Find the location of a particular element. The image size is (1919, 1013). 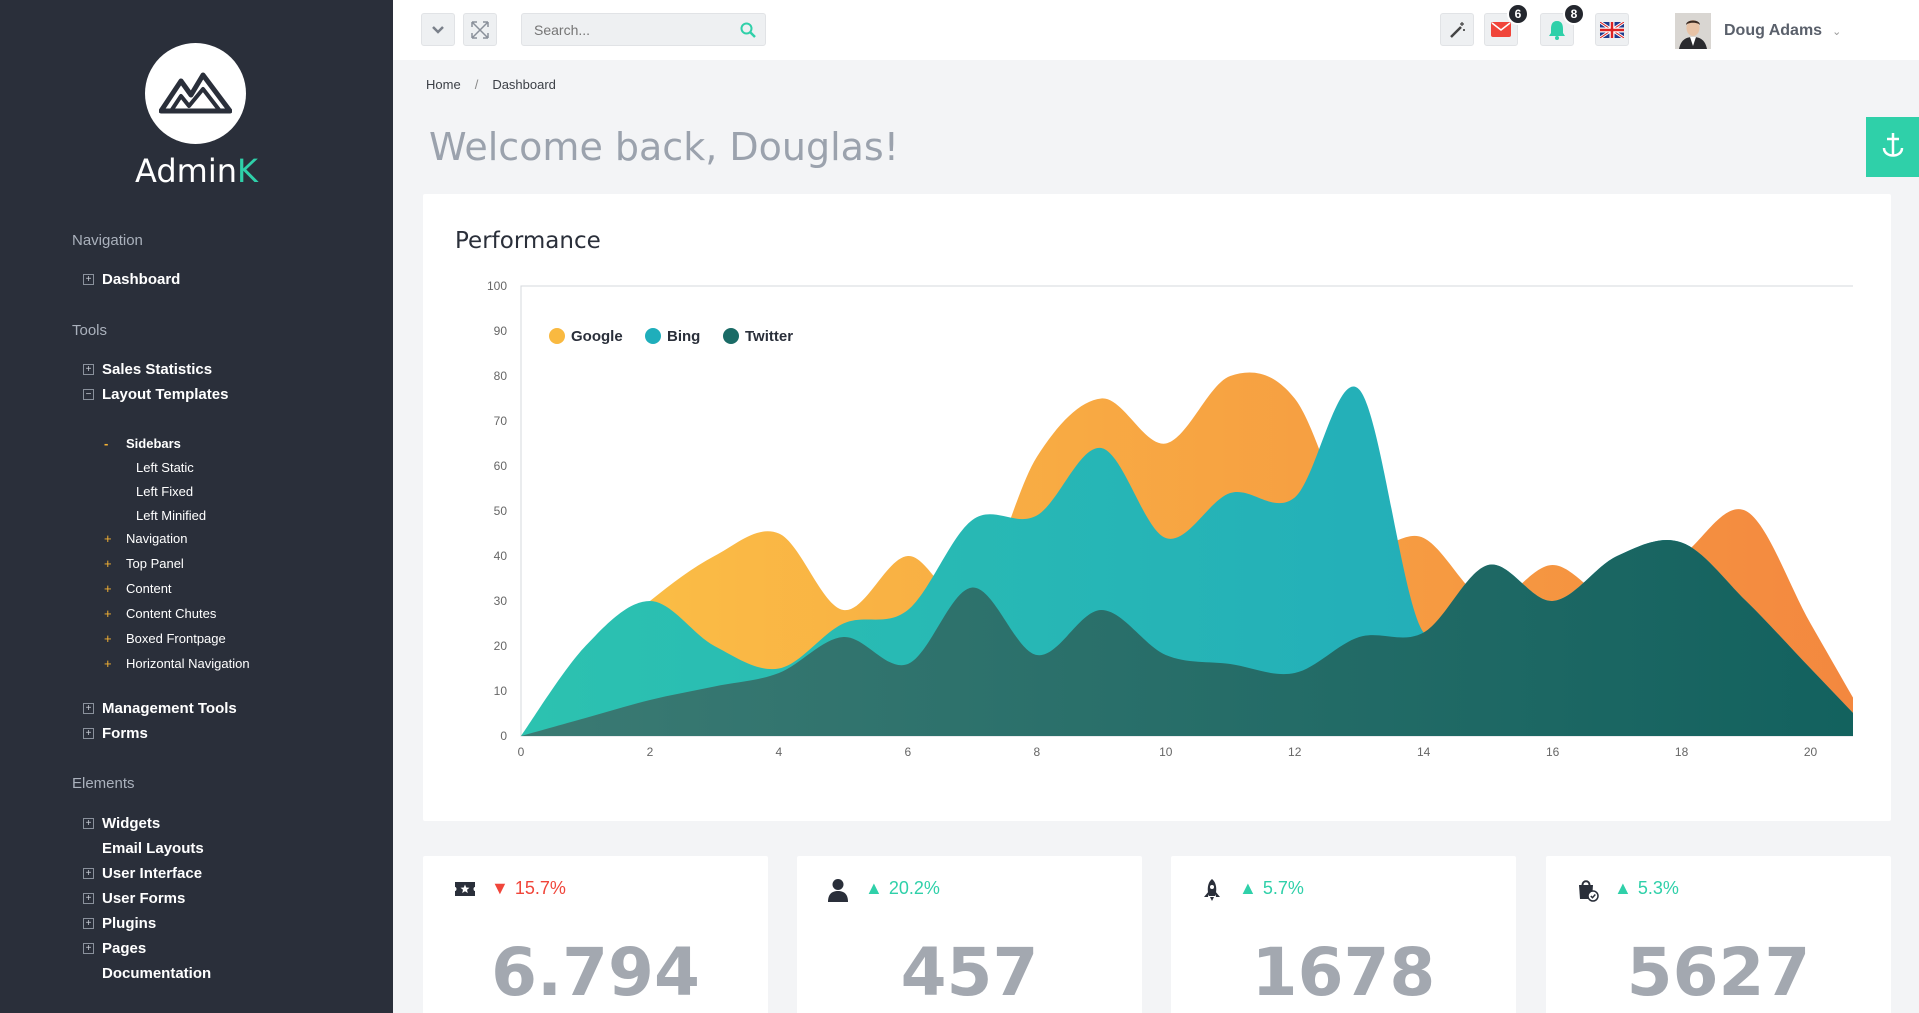

y-tick-label: 60 is located at coordinates (501, 466).